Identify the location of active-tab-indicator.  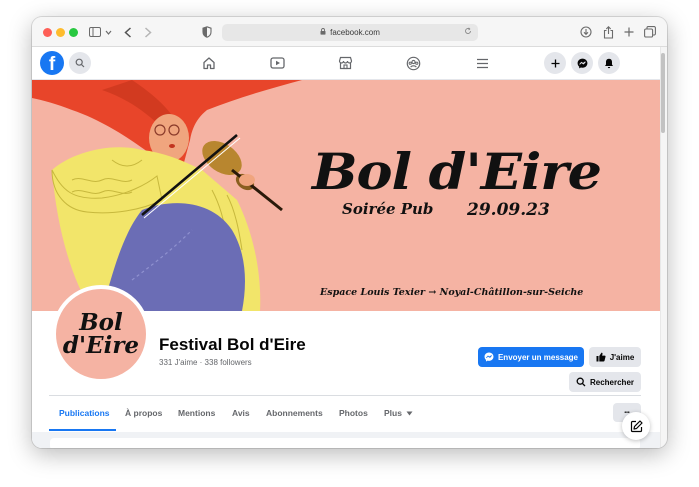
(82, 430).